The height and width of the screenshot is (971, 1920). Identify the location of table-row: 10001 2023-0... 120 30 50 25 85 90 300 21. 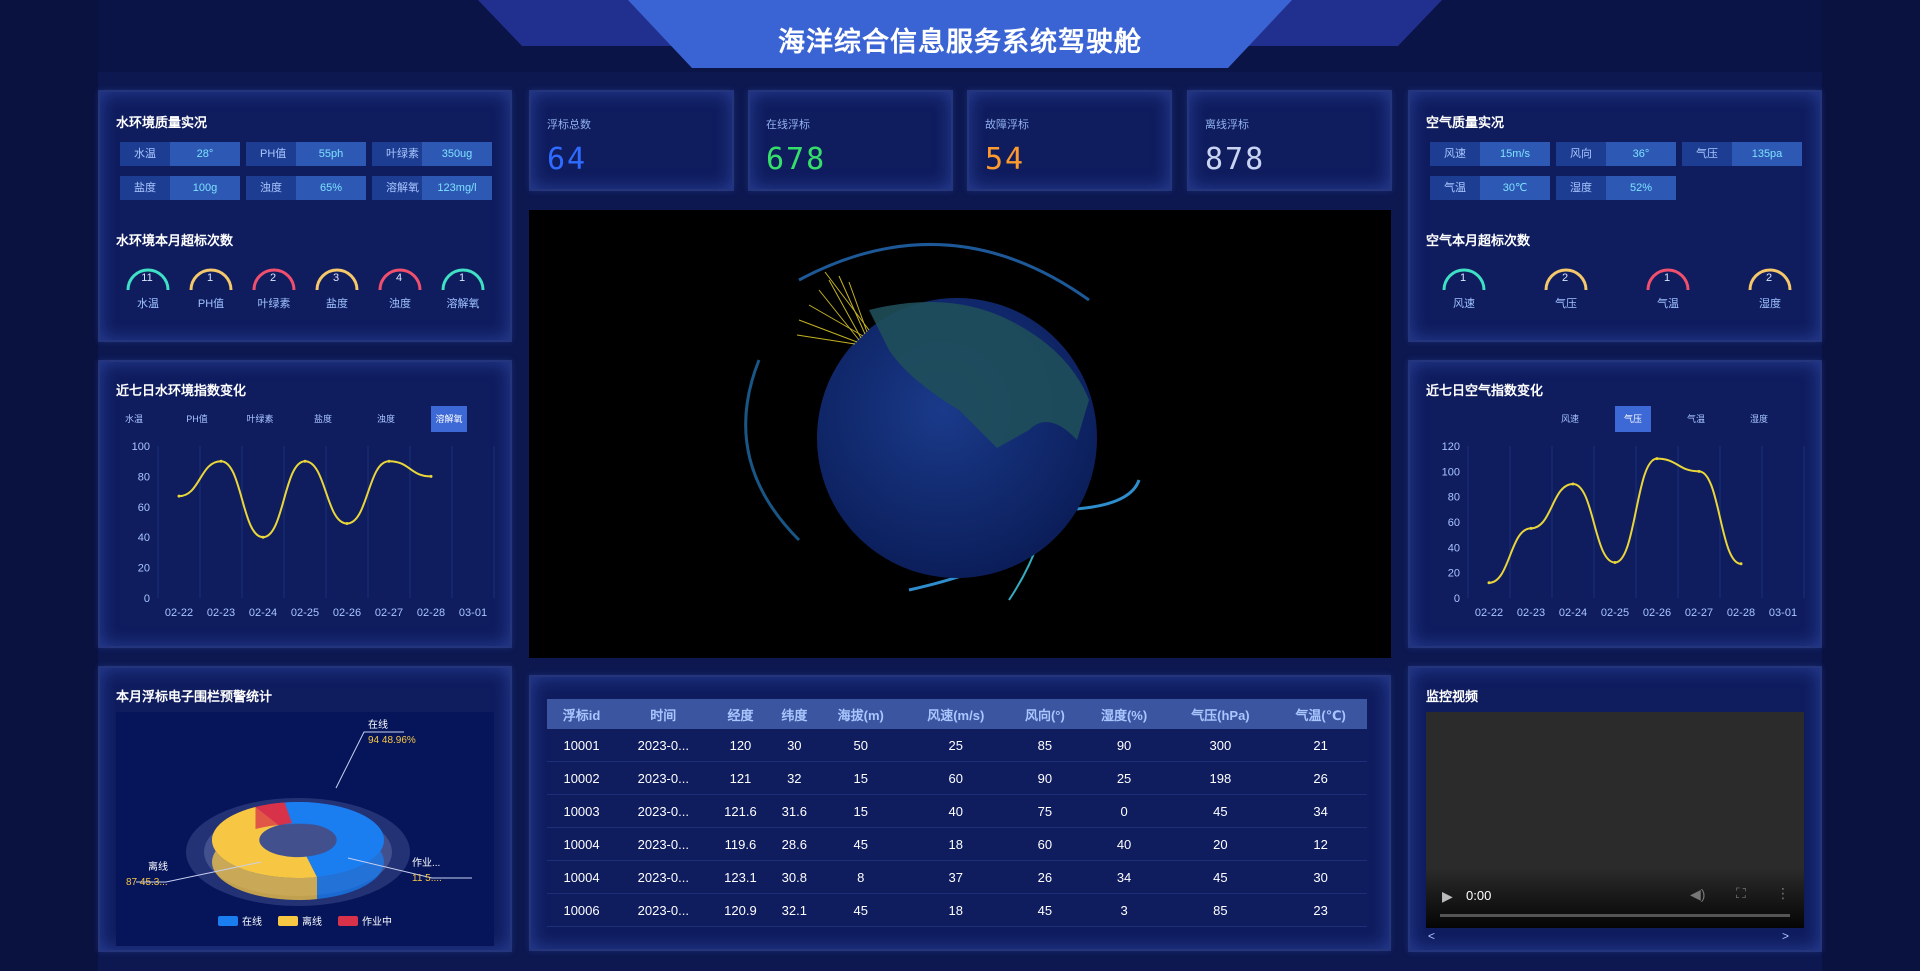
(957, 745).